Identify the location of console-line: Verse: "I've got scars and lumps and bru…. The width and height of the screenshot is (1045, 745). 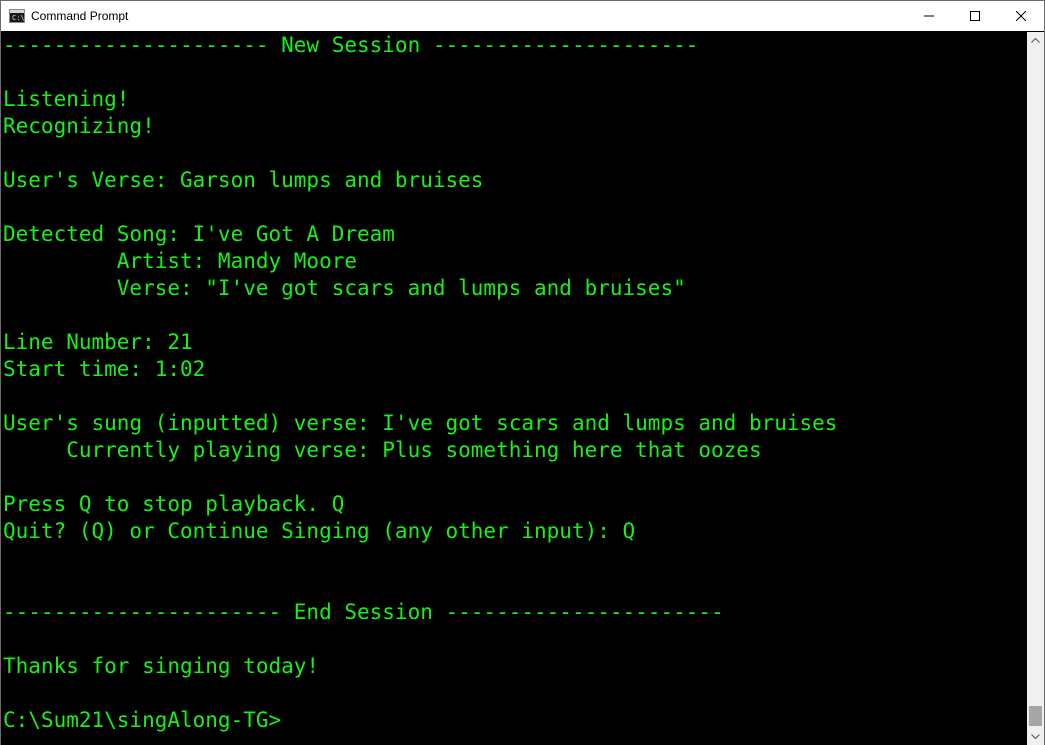
(344, 288).